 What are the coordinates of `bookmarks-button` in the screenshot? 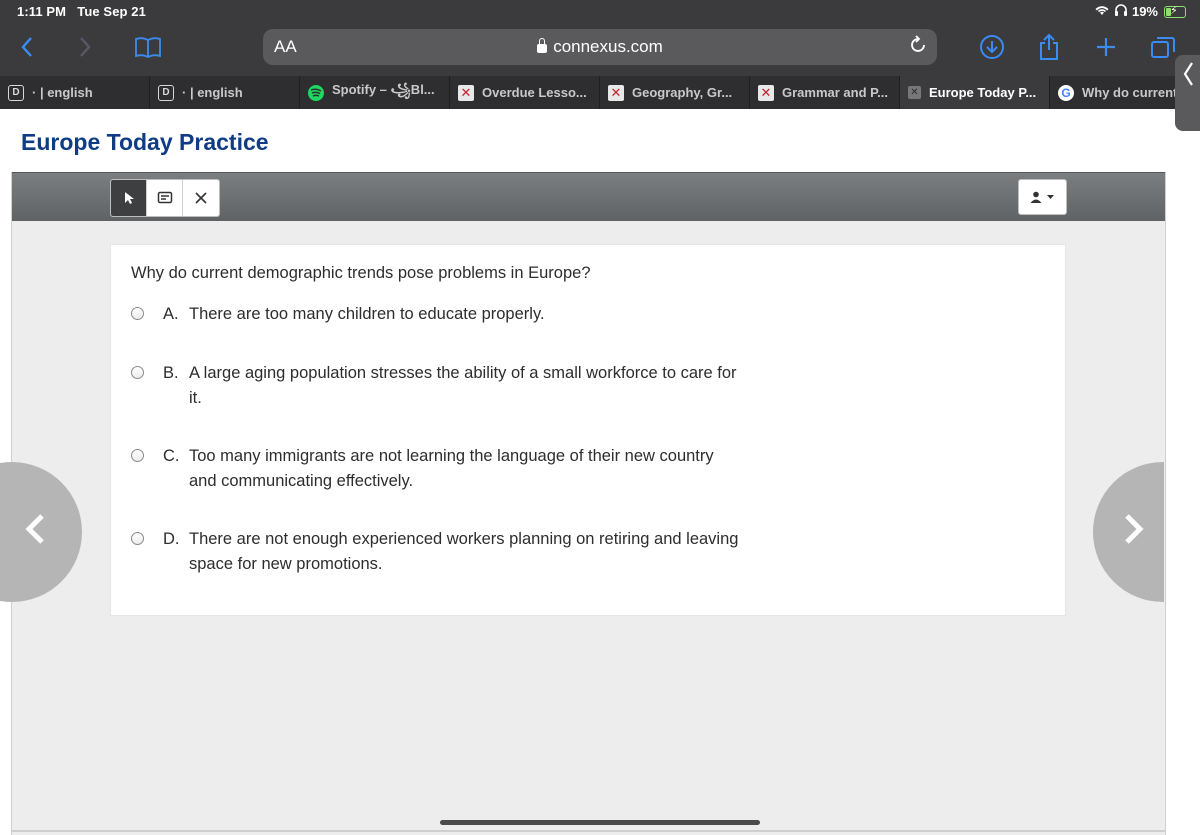 It's located at (148, 47).